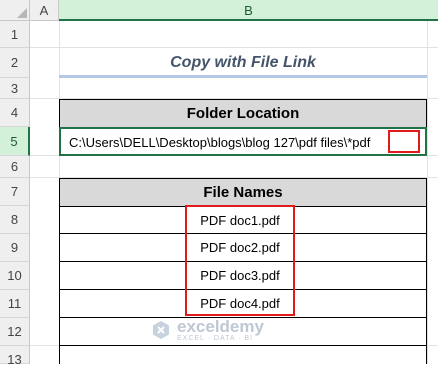 The width and height of the screenshot is (438, 374). I want to click on row-header-13: 13, so click(15, 356).